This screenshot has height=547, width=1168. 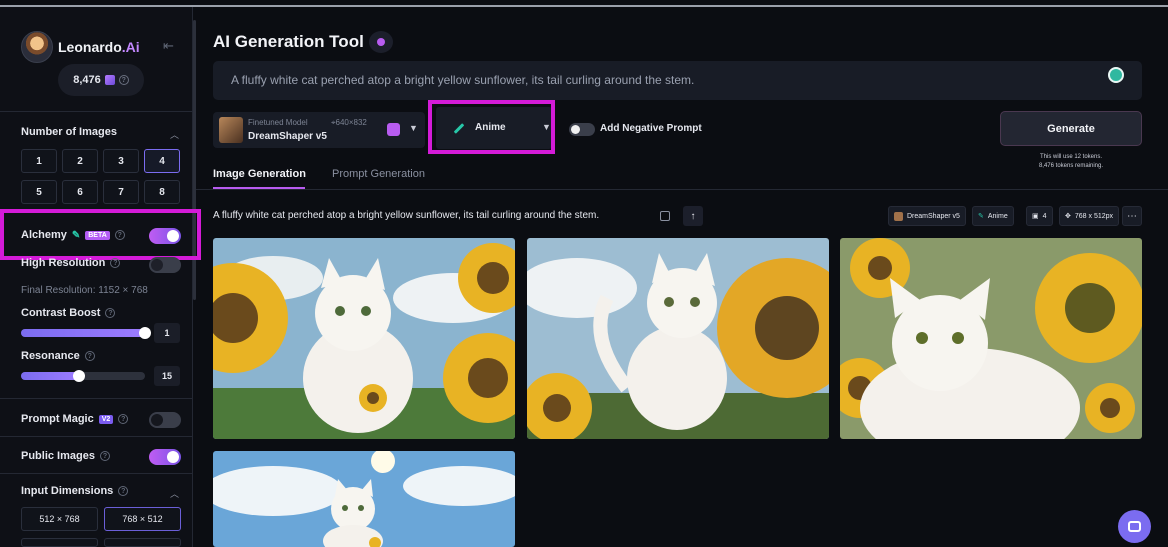 What do you see at coordinates (288, 41) in the screenshot?
I see `page-title: AI Generation Tool` at bounding box center [288, 41].